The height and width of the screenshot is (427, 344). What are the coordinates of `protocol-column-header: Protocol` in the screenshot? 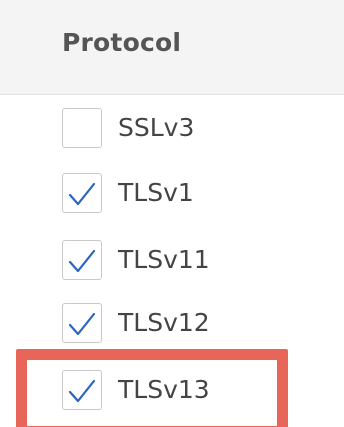 It's located at (122, 42).